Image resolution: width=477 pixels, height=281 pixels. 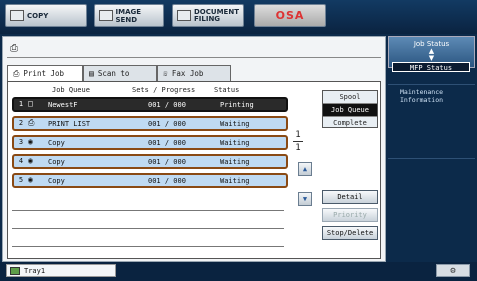 I want to click on maintenance-line1: Maintenance, so click(x=422, y=92).